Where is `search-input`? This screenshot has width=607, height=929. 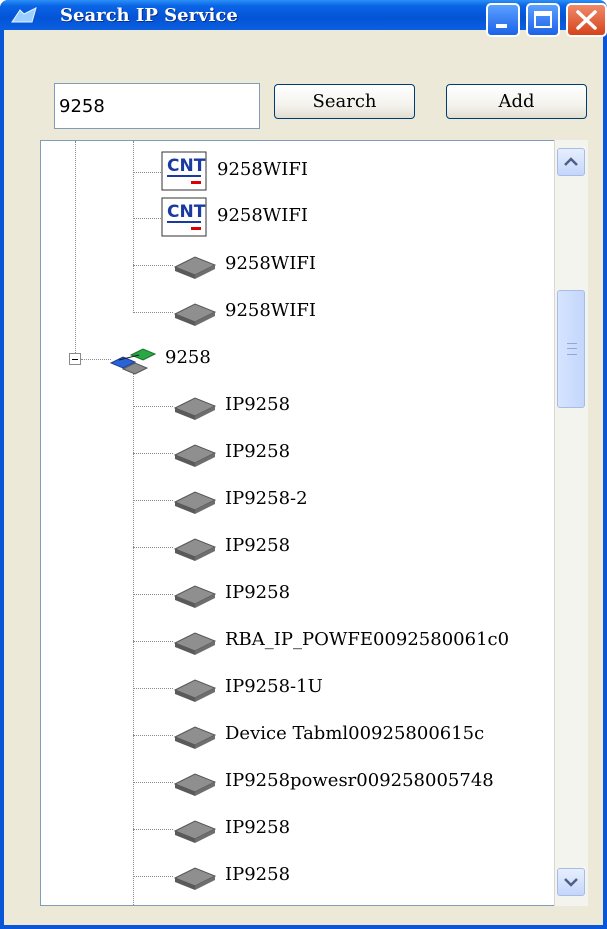 search-input is located at coordinates (157, 106).